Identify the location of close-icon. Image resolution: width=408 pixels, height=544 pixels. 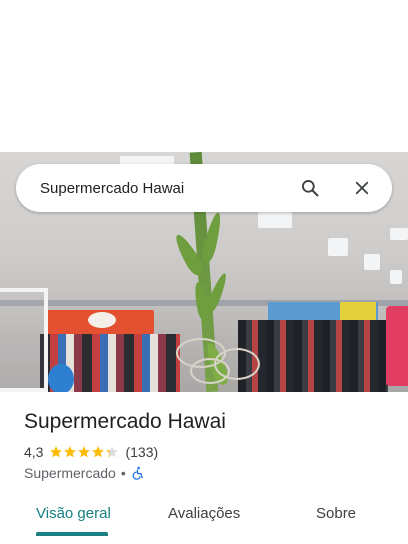
(362, 188).